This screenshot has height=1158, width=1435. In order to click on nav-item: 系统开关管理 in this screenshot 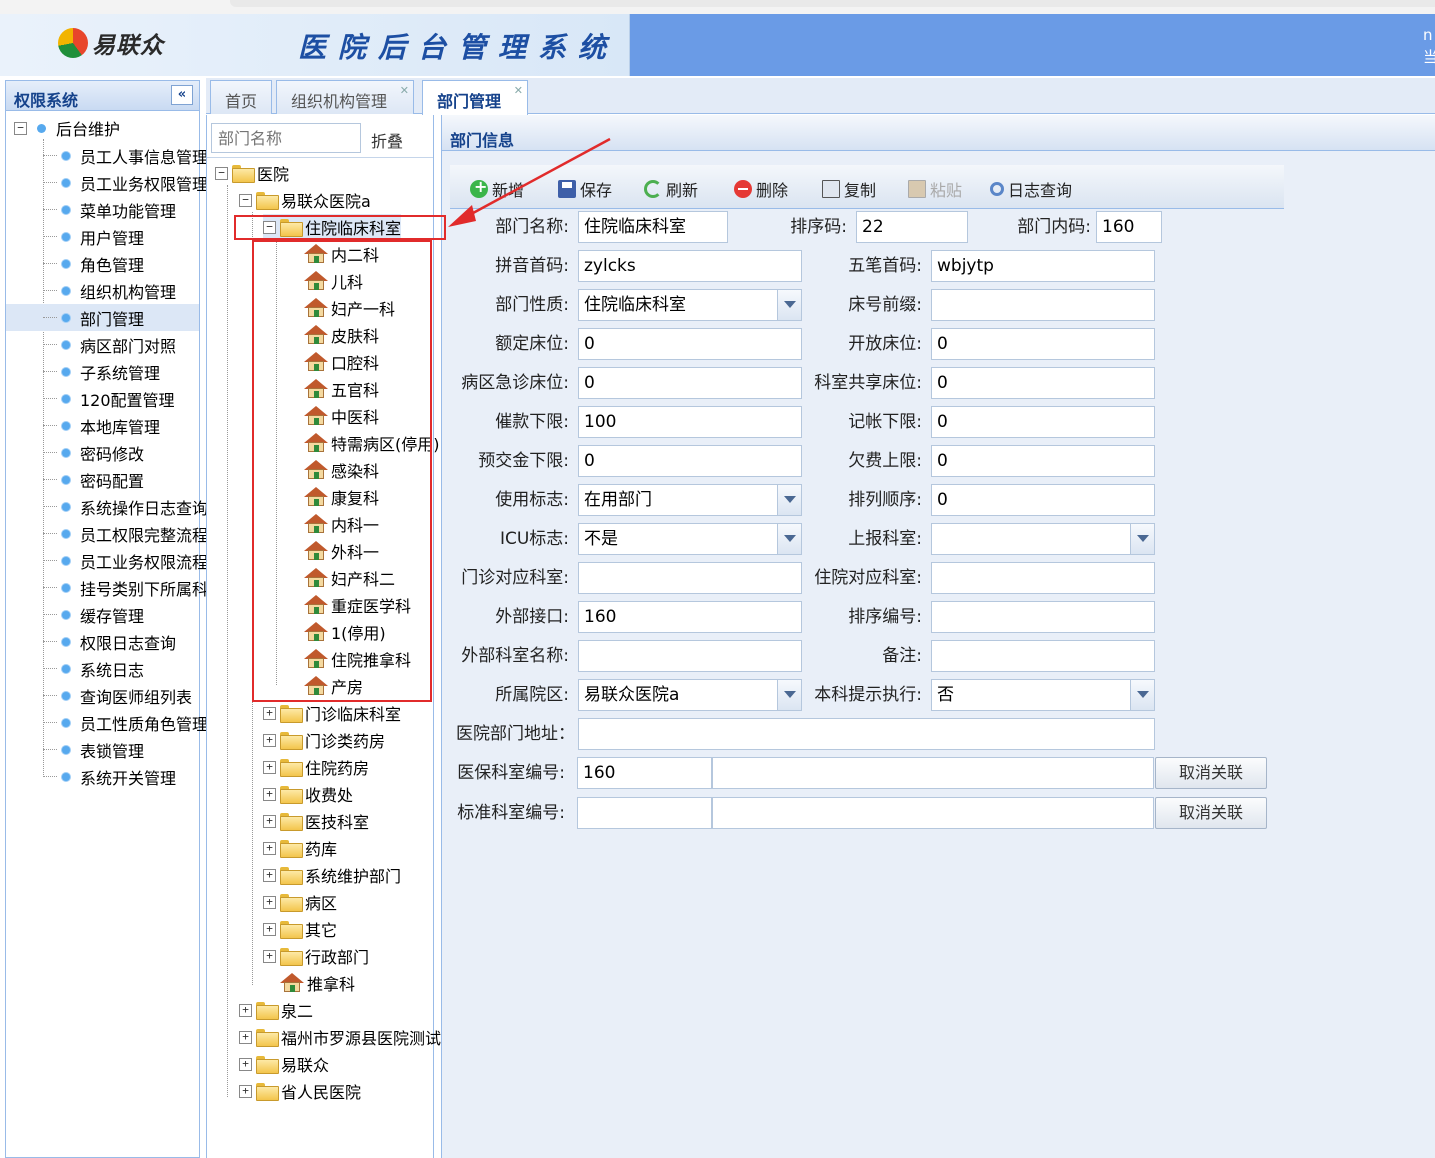, I will do `click(102, 776)`.